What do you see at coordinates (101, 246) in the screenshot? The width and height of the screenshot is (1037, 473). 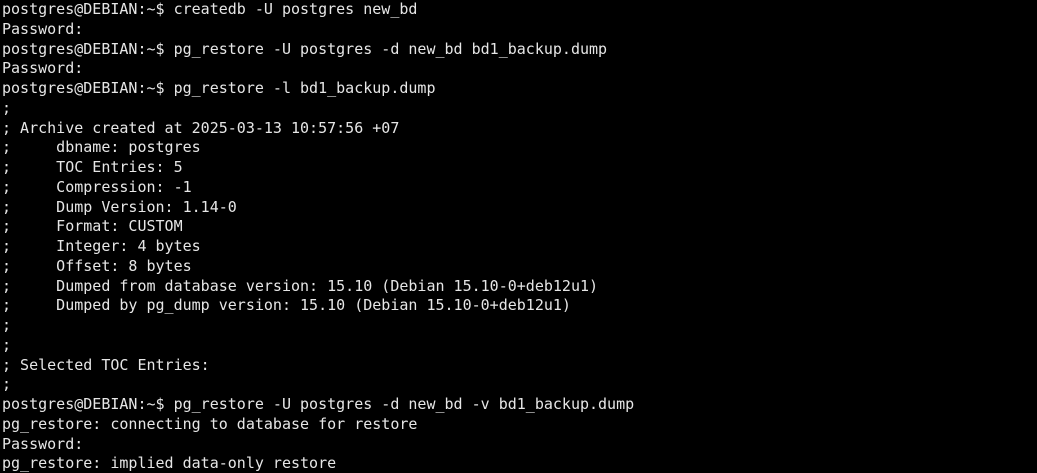 I see `terminal-line: ; Integer: 4 bytes` at bounding box center [101, 246].